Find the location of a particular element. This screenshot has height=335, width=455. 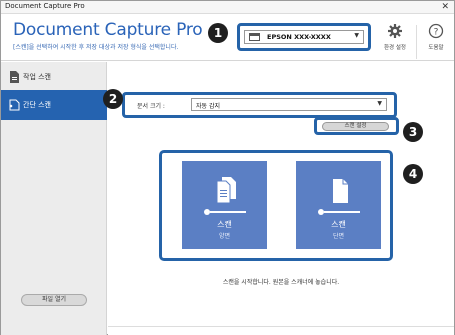

header-divider is located at coordinates (416, 42).